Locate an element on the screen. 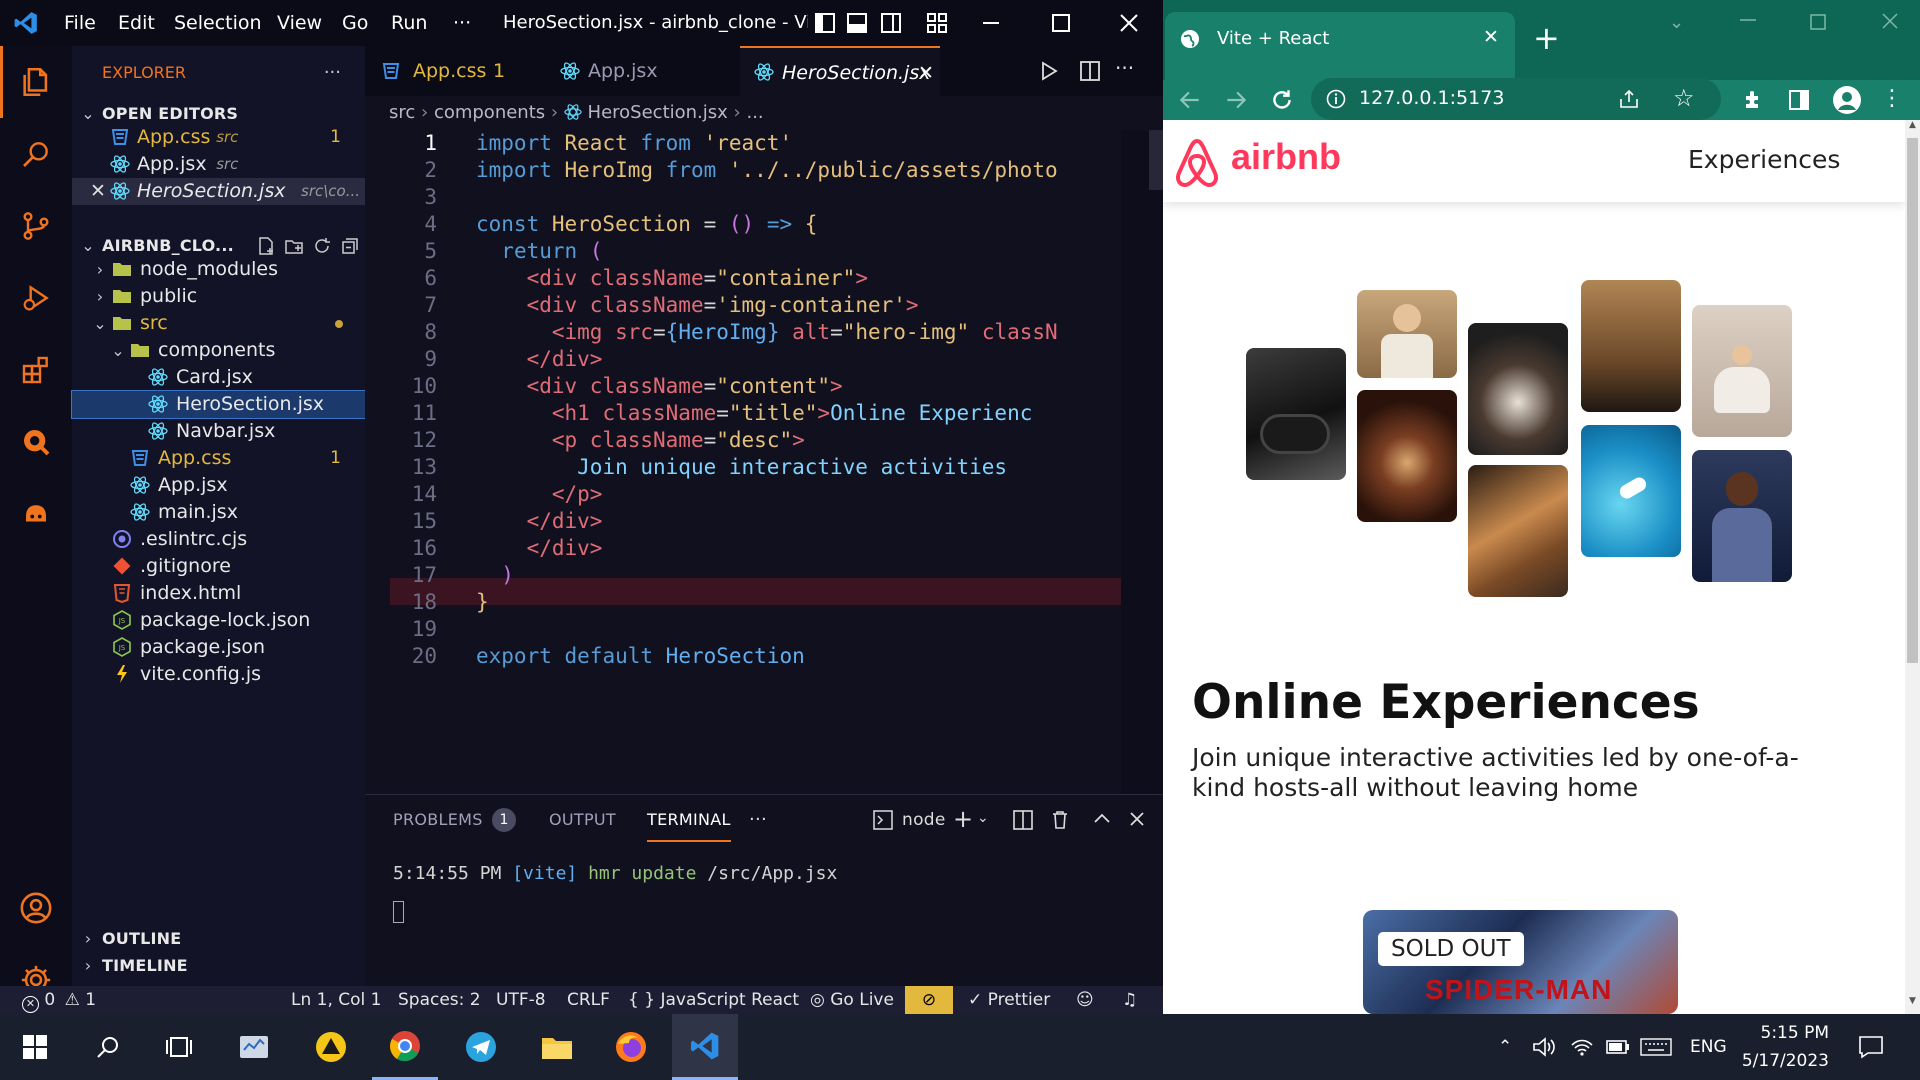 This screenshot has height=1080, width=1920. profile-avatar-icon is located at coordinates (1847, 100).